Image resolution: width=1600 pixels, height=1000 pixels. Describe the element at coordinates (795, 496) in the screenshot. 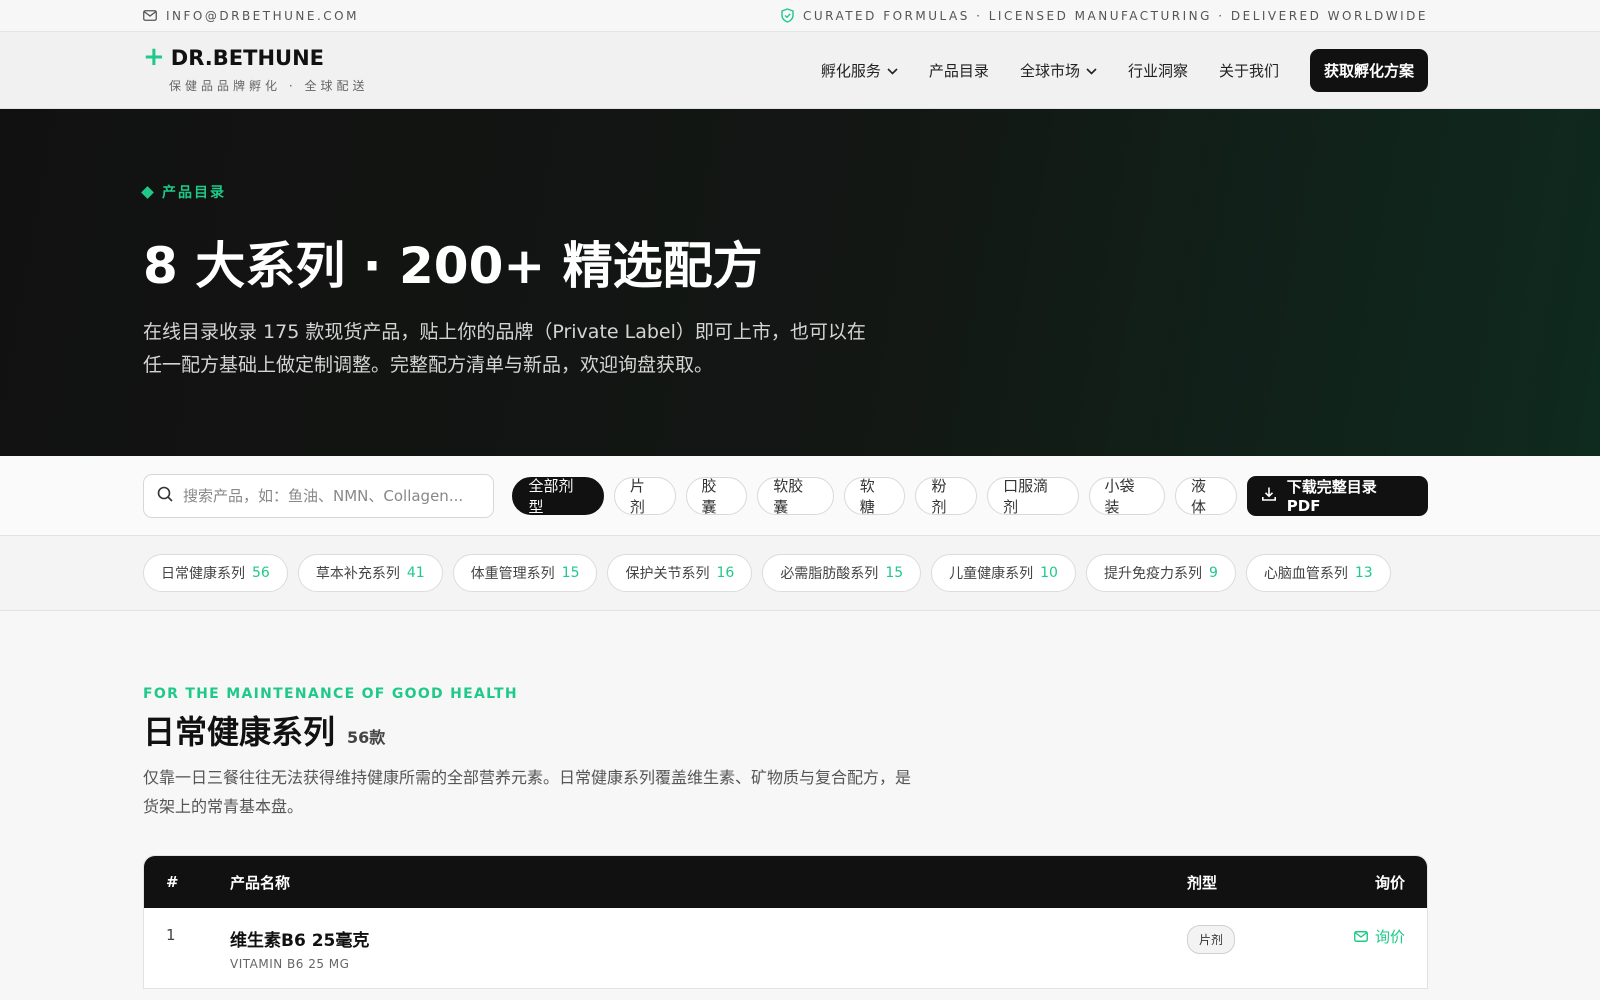

I see `chip-softgel: 软胶囊` at that location.